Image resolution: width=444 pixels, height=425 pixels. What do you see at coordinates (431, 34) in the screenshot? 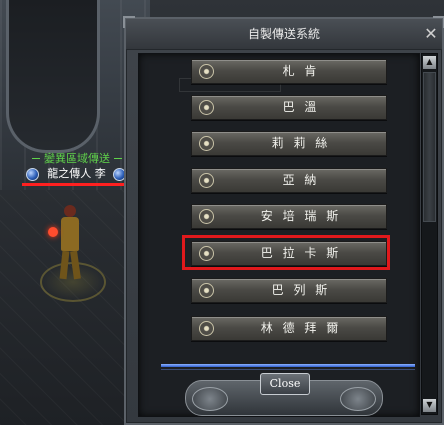
I see `close-x-icon: ✕` at bounding box center [431, 34].